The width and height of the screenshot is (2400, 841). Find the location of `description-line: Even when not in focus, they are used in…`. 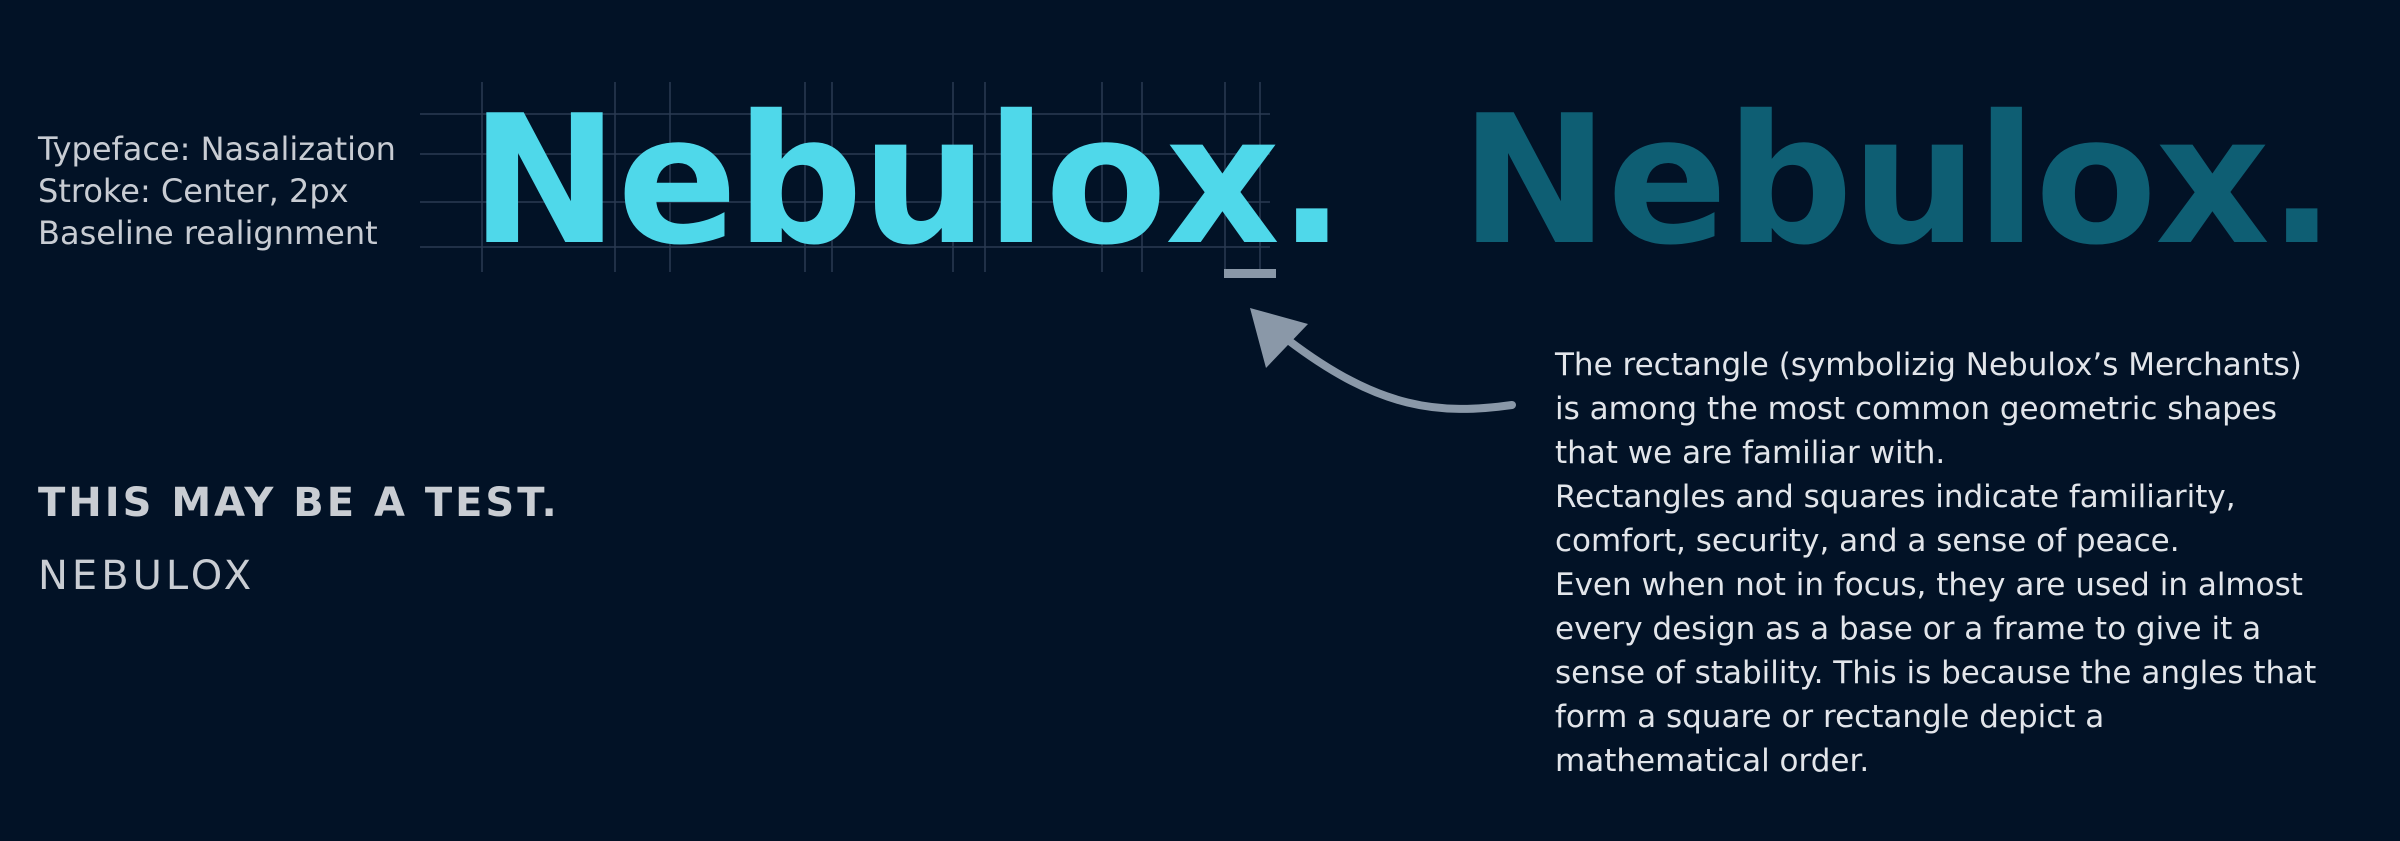

description-line: Even when not in focus, they are used in… is located at coordinates (1929, 585).